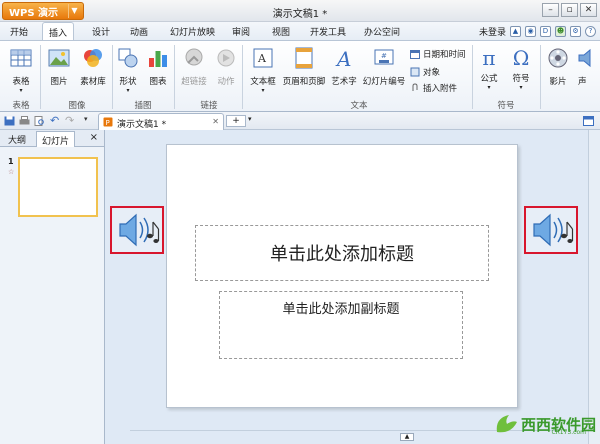 Image resolution: width=600 pixels, height=444 pixels. Describe the element at coordinates (425, 72) in the screenshot. I see `object-button: 对象` at that location.